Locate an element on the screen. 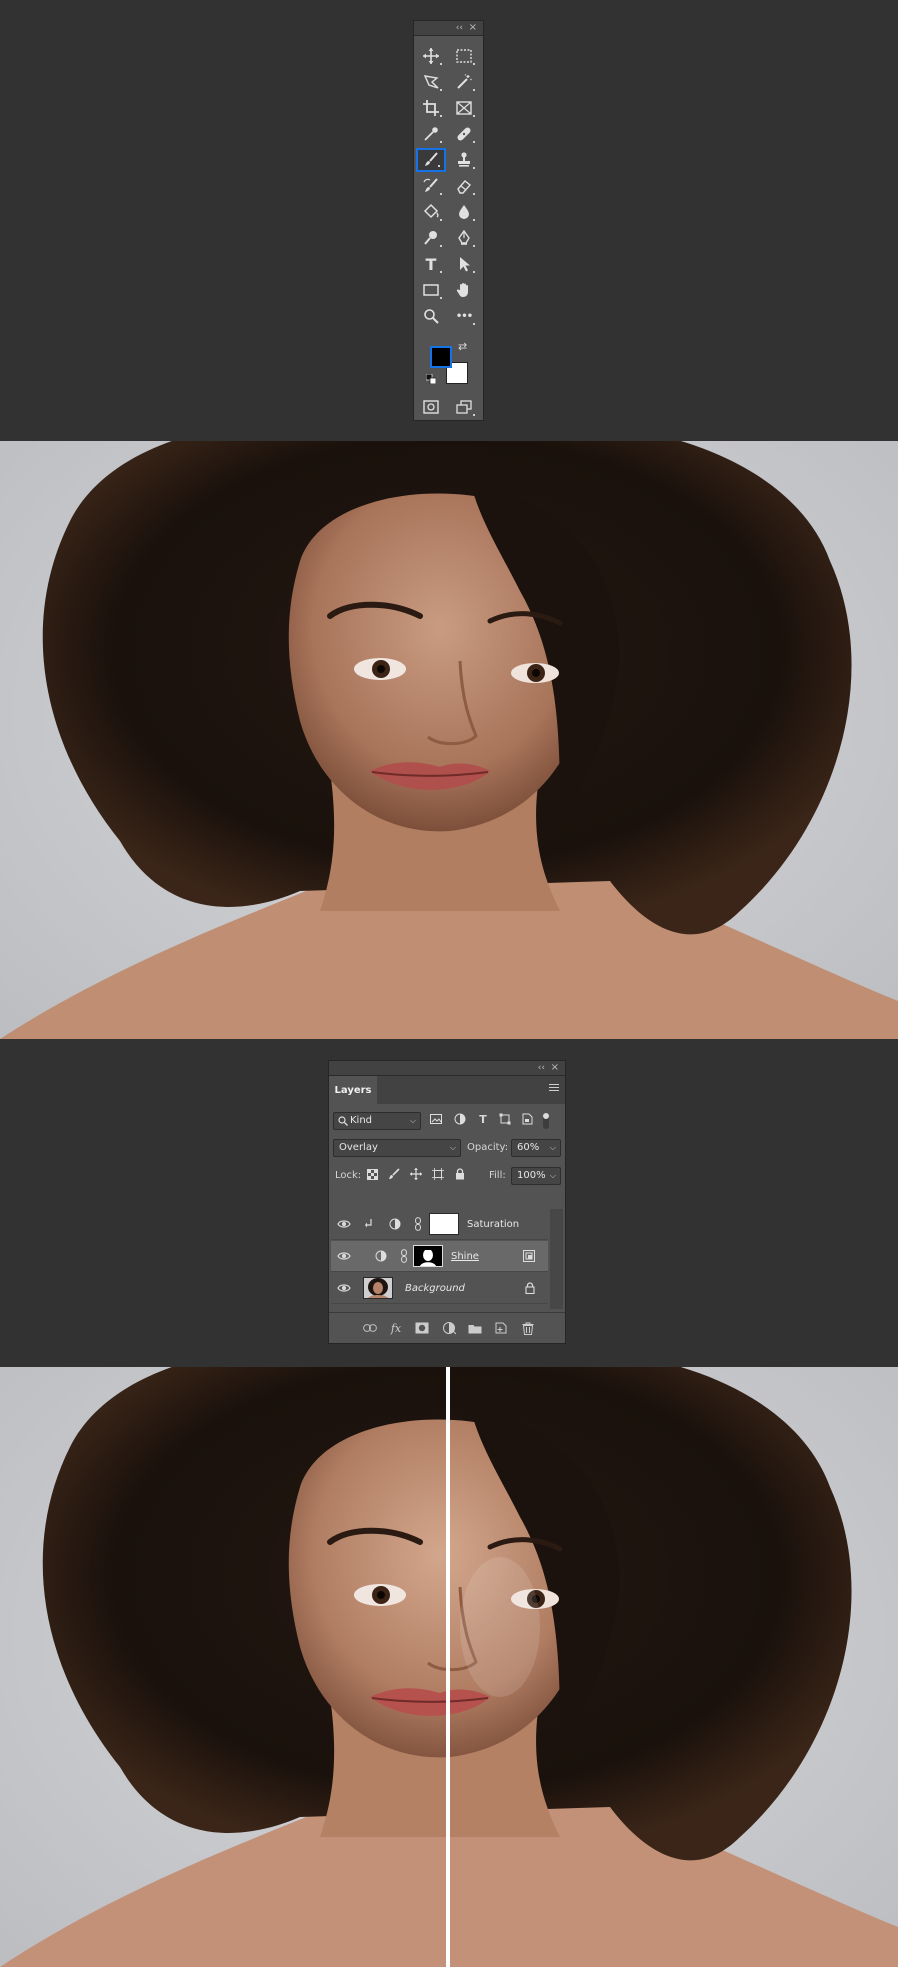  layer-thumbnail is located at coordinates (378, 1288).